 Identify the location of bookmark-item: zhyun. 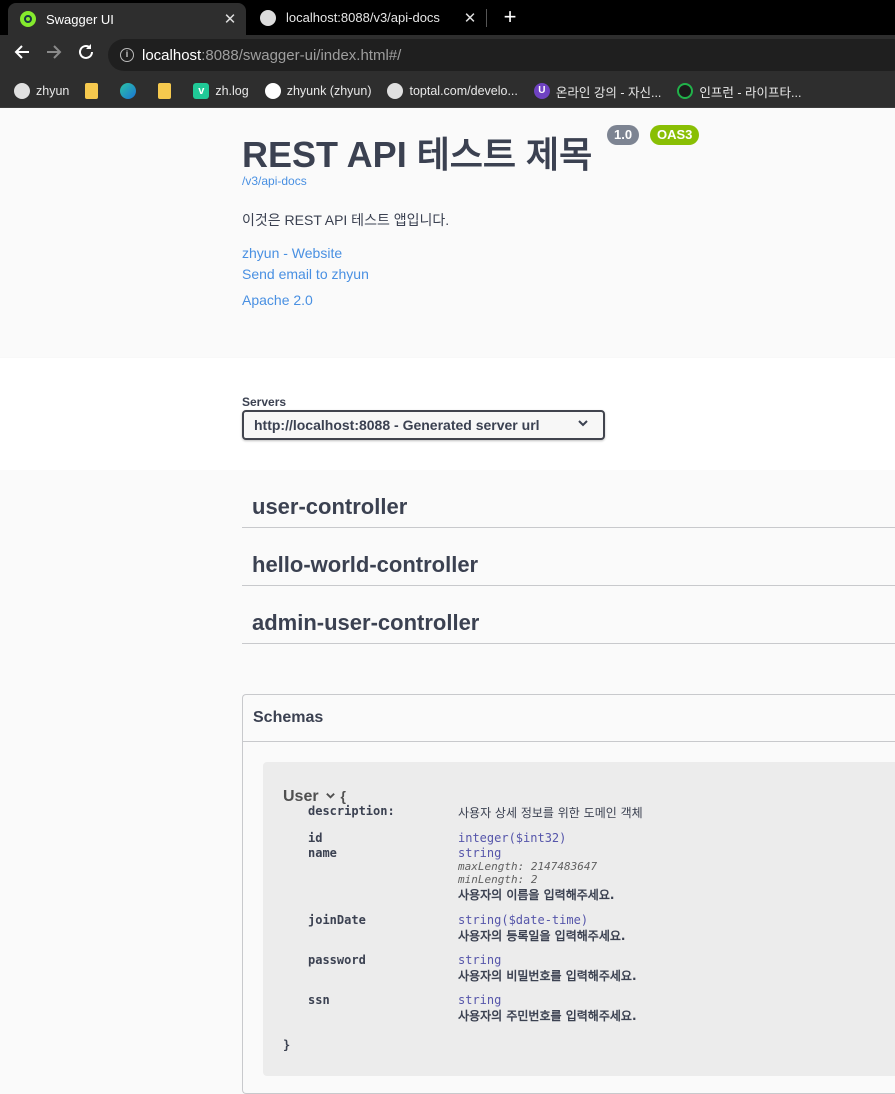
(41, 91).